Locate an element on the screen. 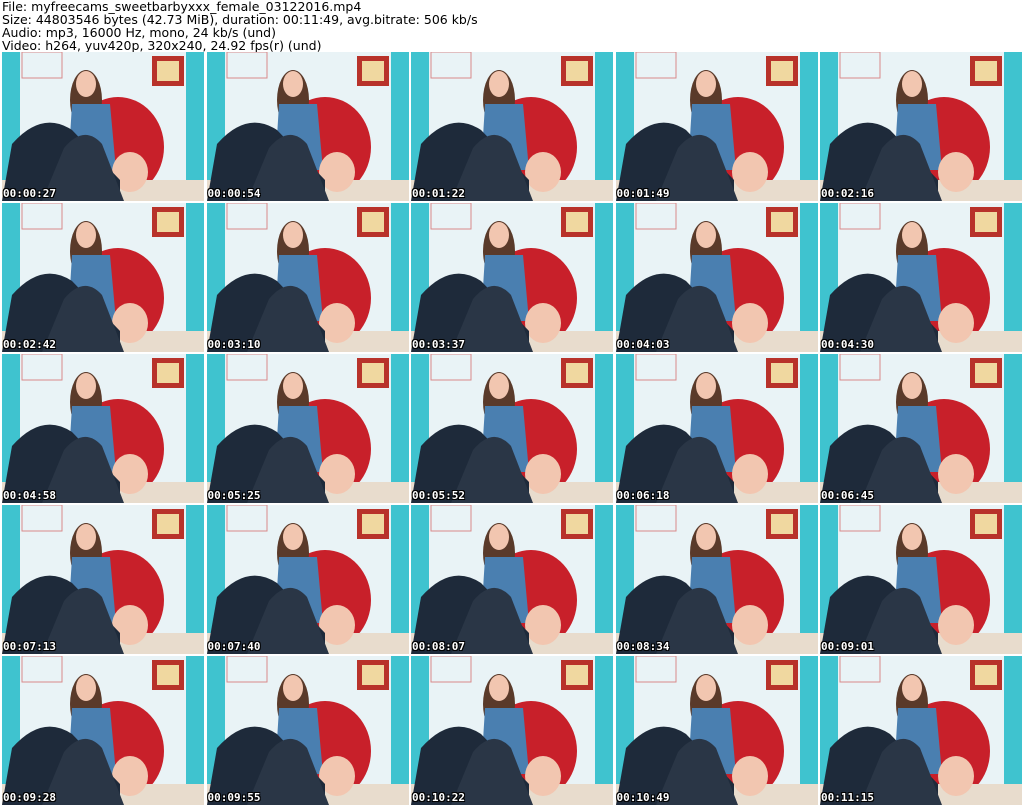  thumbnail-timestamp: 00:07:13 is located at coordinates (29, 646).